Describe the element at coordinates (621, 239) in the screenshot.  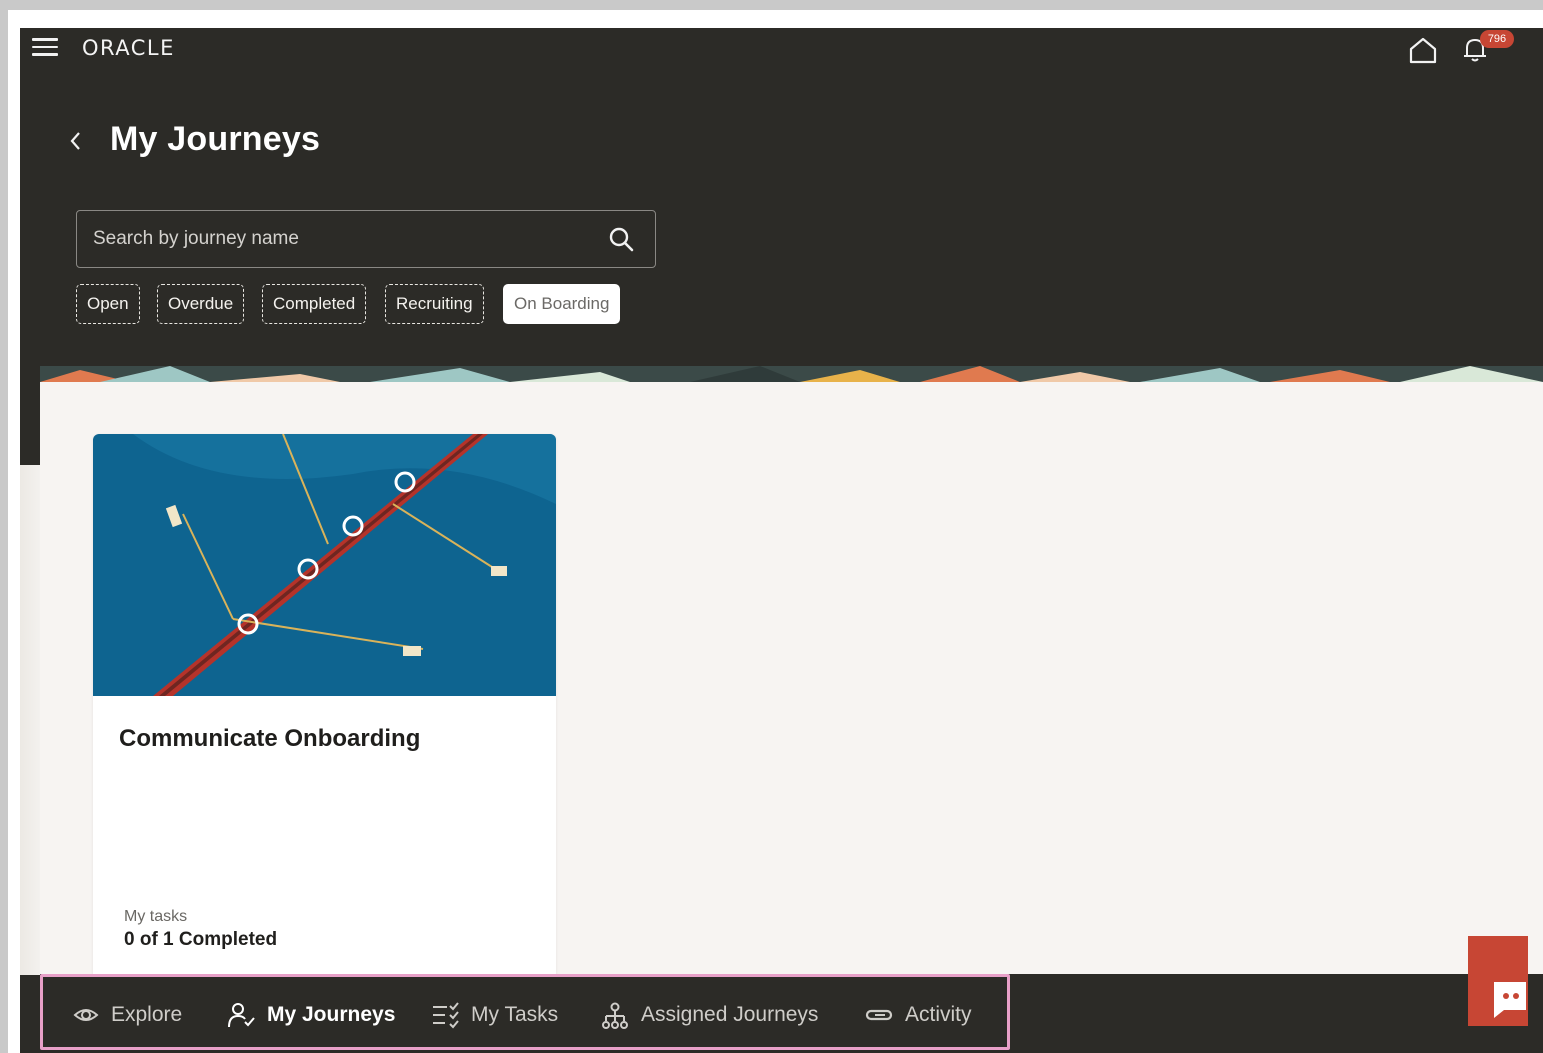
I see `search-icon` at that location.